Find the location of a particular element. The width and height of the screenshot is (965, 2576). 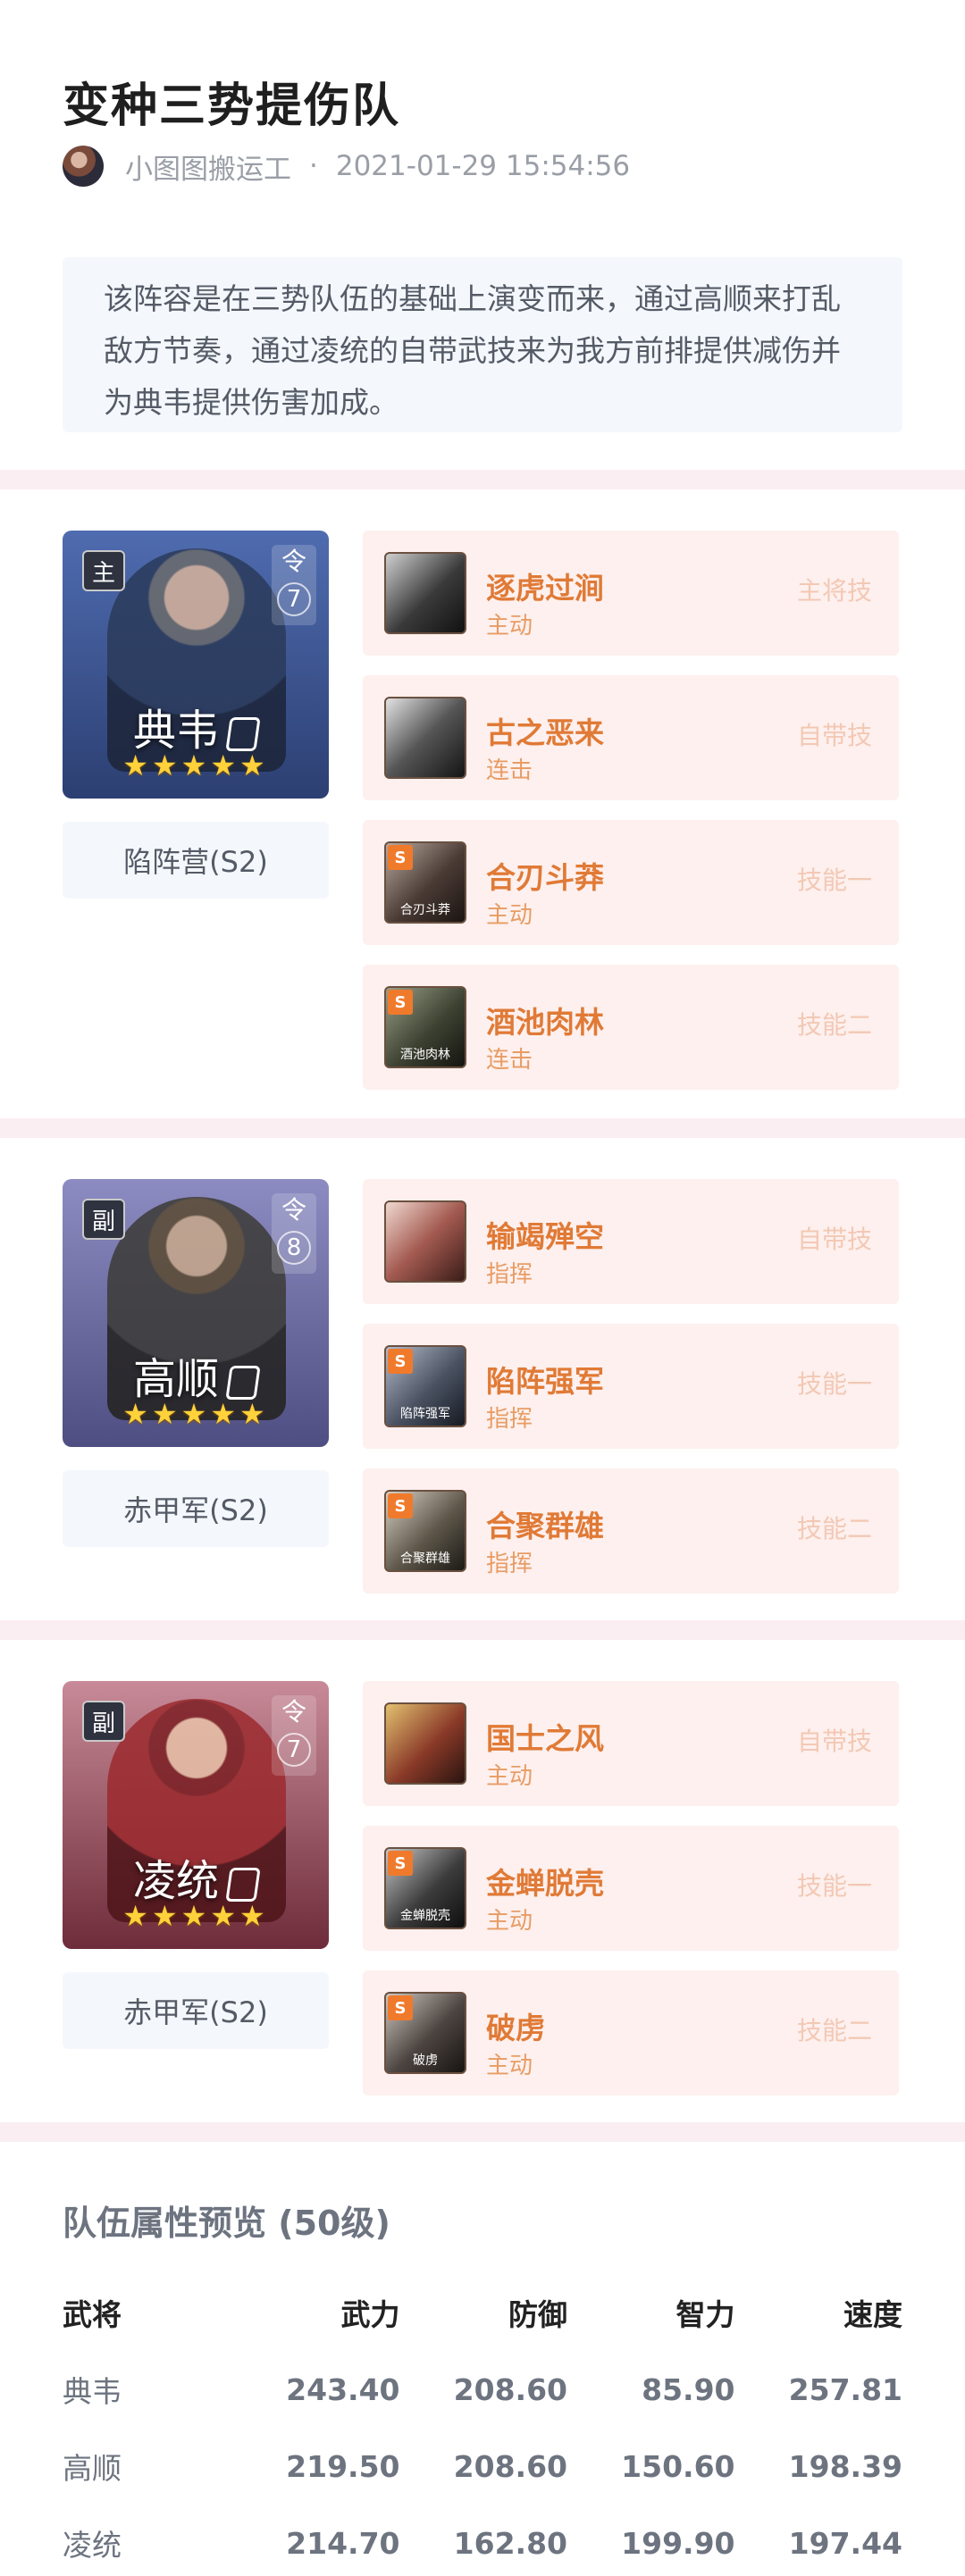

skill-name: 陷阵强军 is located at coordinates (545, 1381).